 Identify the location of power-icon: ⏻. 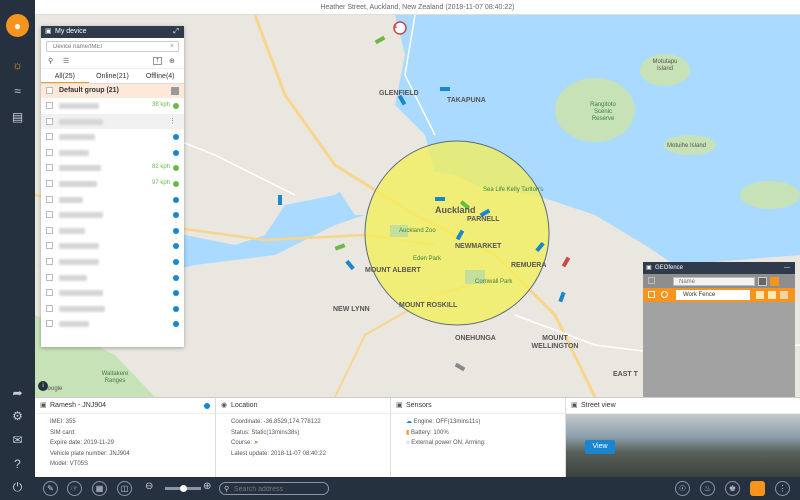
(17, 487).